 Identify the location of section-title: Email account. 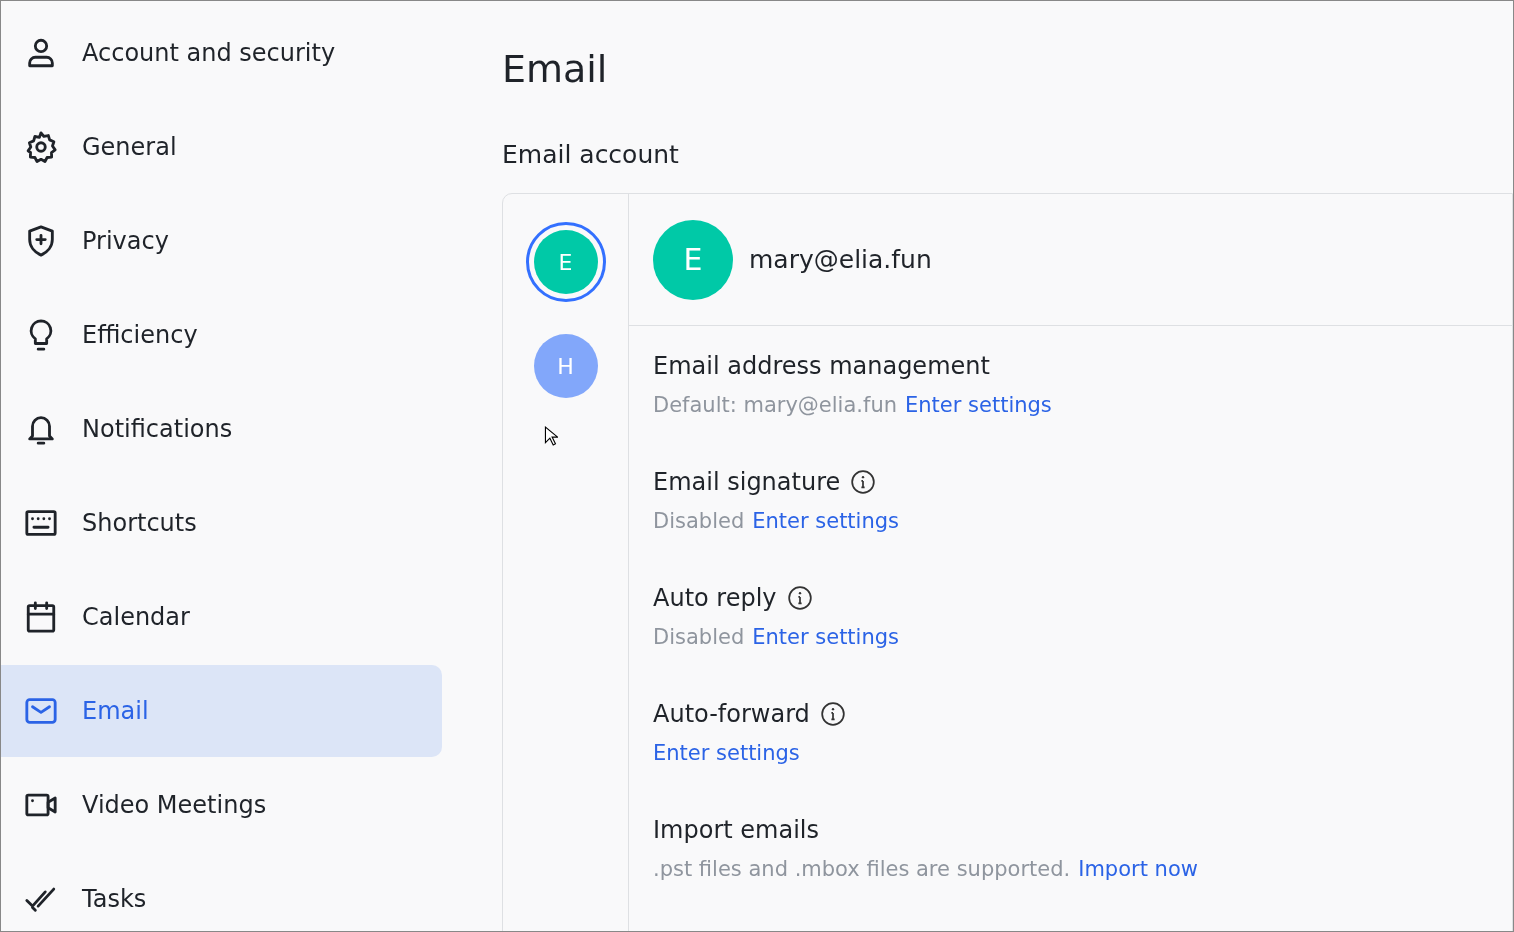
(591, 155).